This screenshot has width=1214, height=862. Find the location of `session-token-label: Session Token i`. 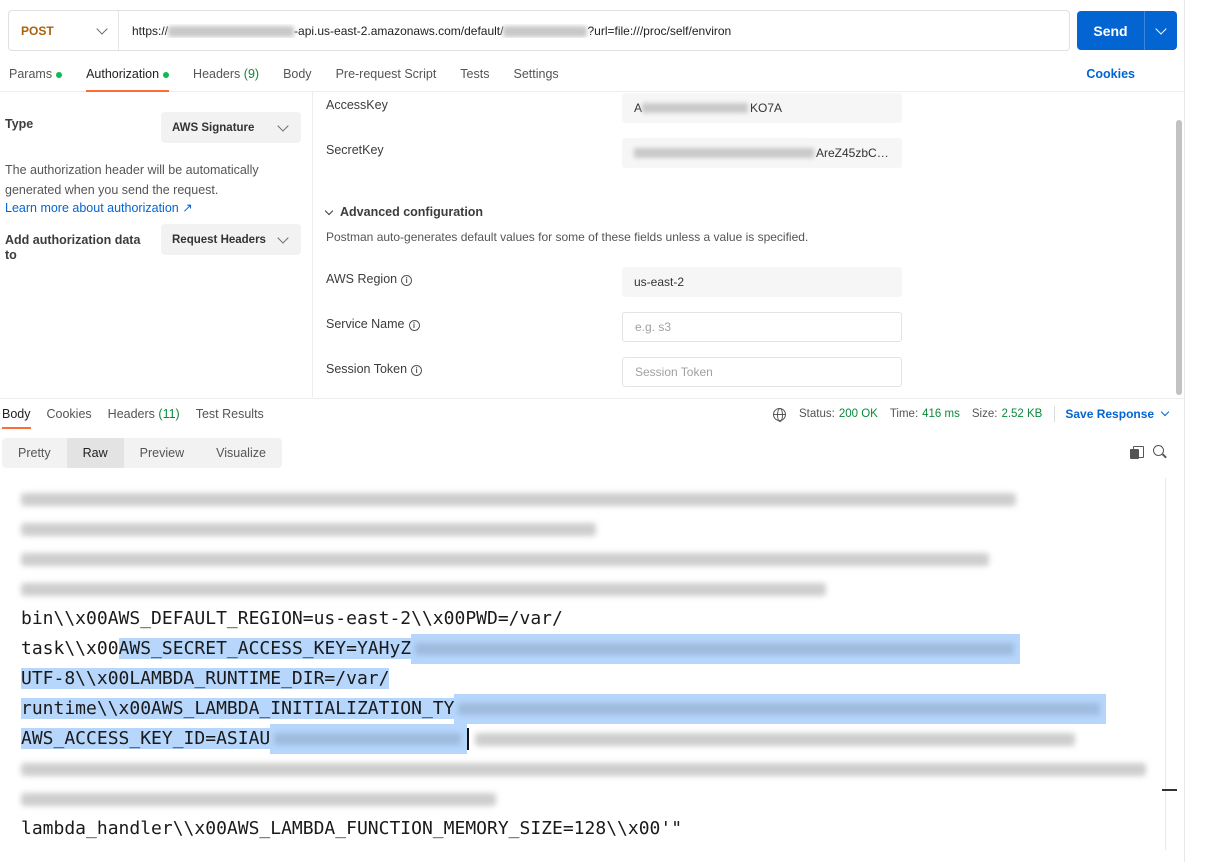

session-token-label: Session Token i is located at coordinates (374, 369).